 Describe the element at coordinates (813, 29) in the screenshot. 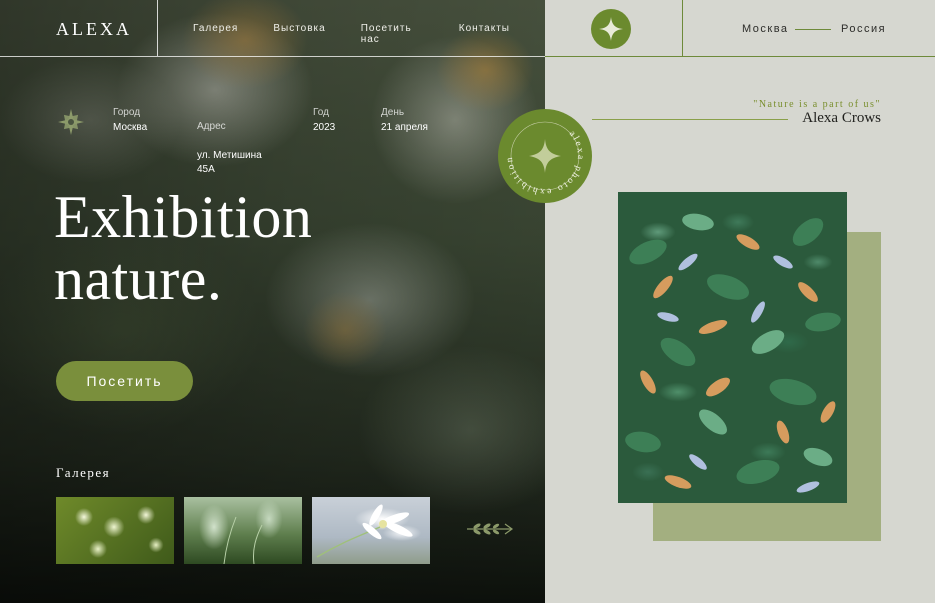

I see `location-divider` at that location.